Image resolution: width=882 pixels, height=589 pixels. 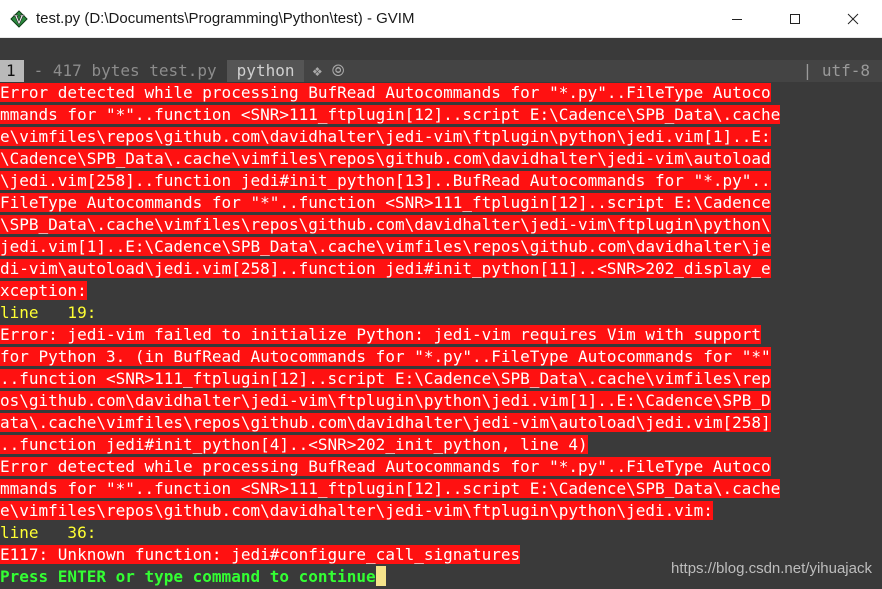 What do you see at coordinates (19, 18) in the screenshot?
I see `vim-icon` at bounding box center [19, 18].